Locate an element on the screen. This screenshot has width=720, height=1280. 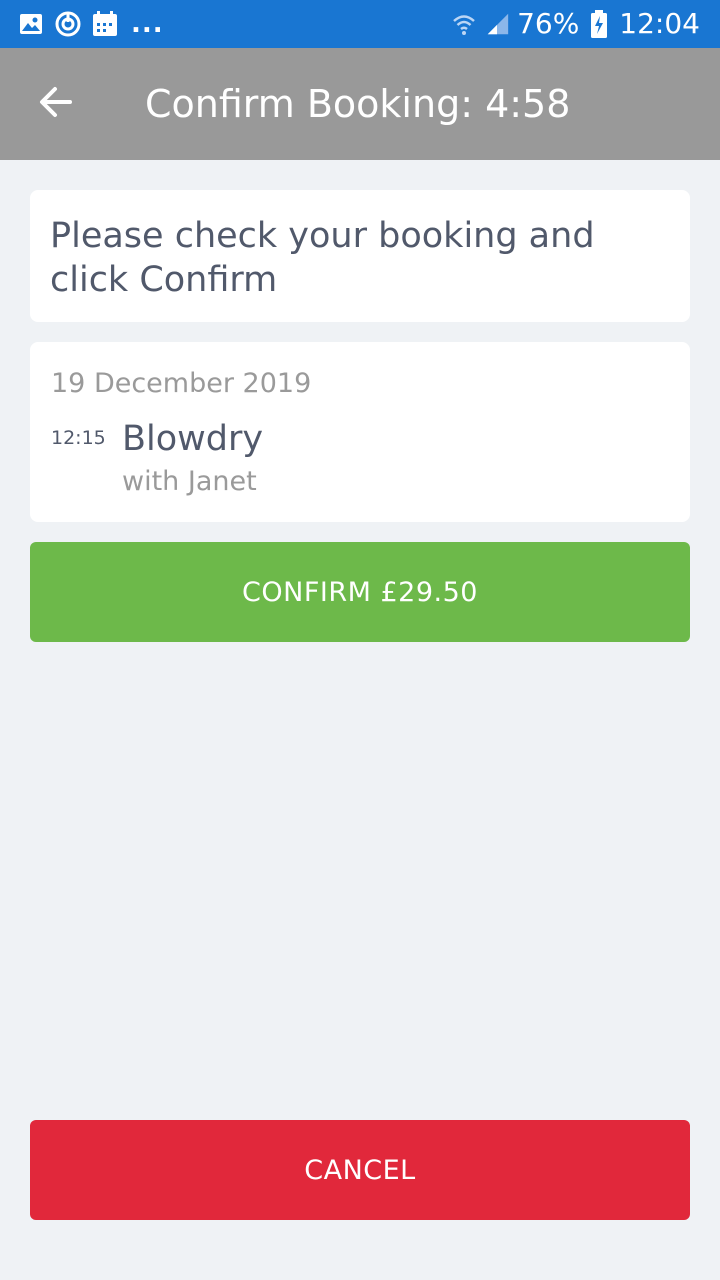
image-icon is located at coordinates (31, 24).